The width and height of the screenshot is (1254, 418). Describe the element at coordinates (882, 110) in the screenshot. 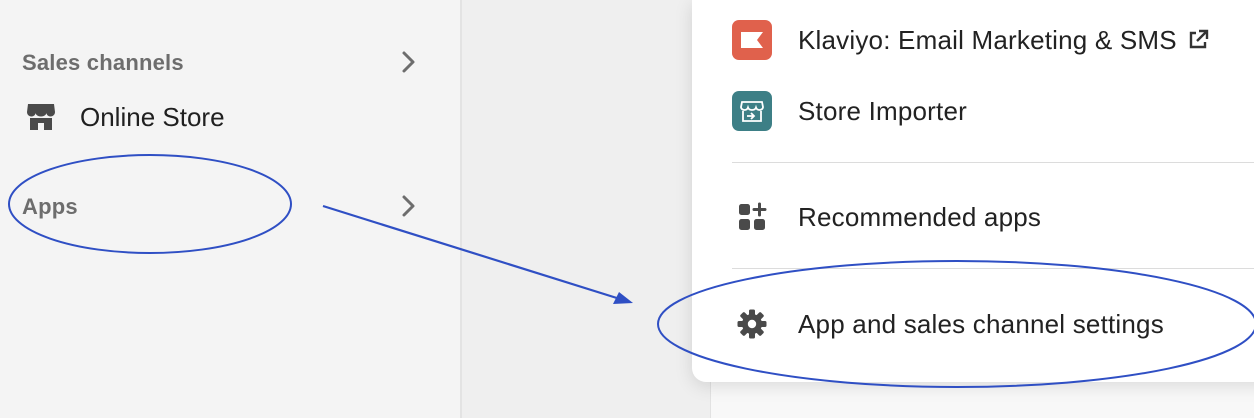

I see `popover-item-label: Store Importer` at that location.